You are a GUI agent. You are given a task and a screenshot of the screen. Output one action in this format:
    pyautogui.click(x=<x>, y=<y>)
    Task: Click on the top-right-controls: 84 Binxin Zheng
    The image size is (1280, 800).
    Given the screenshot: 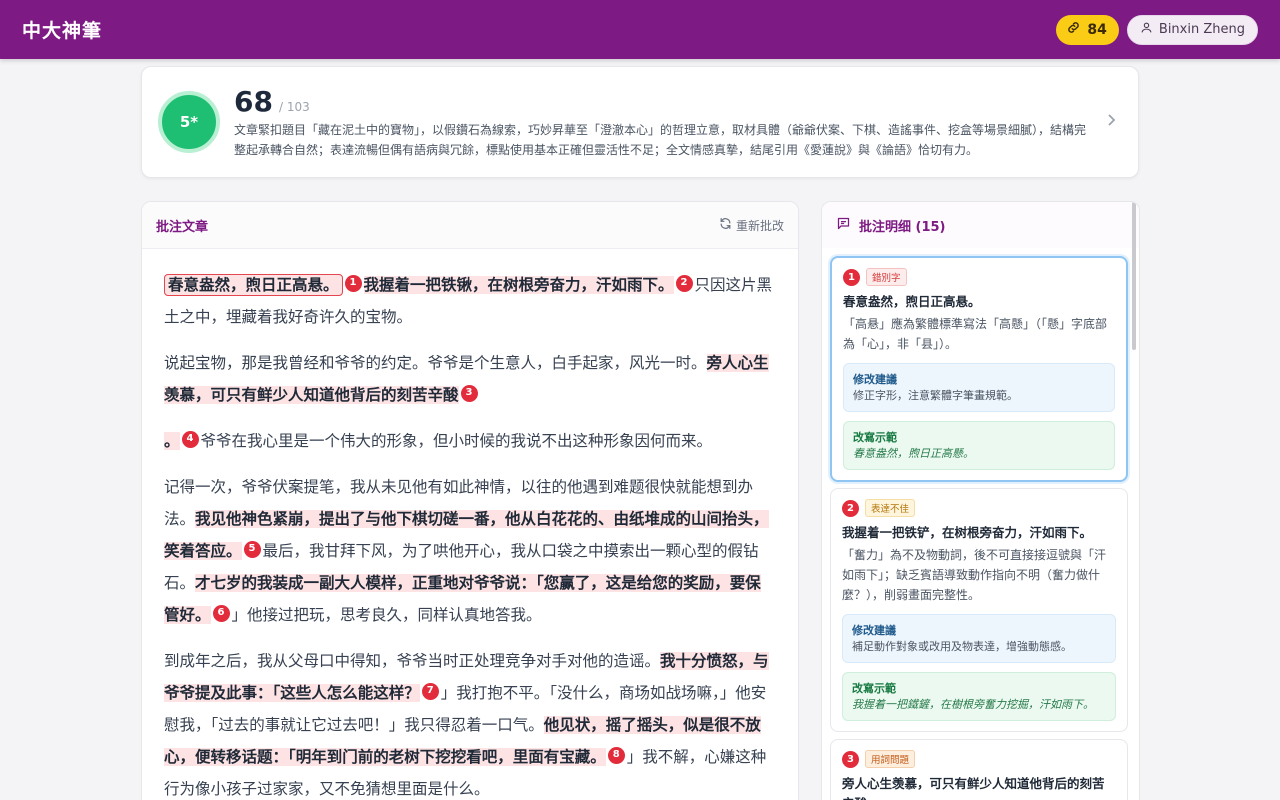 What is the action you would take?
    pyautogui.click(x=1157, y=29)
    